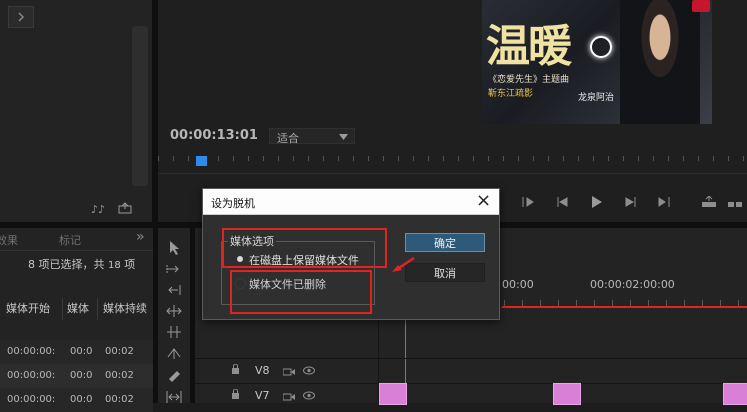 This screenshot has height=412, width=747. What do you see at coordinates (343, 137) in the screenshot?
I see `chevron-down-icon` at bounding box center [343, 137].